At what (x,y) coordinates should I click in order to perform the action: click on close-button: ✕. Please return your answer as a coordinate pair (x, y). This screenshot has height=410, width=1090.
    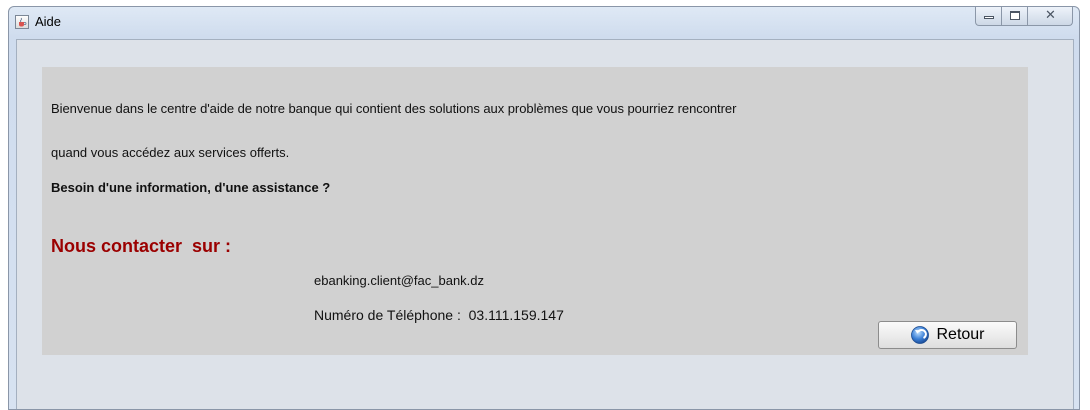
    Looking at the image, I should click on (1050, 16).